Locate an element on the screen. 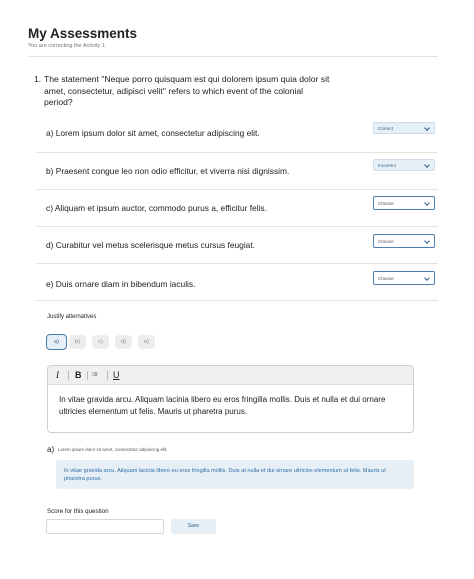  header-divider is located at coordinates (233, 56).